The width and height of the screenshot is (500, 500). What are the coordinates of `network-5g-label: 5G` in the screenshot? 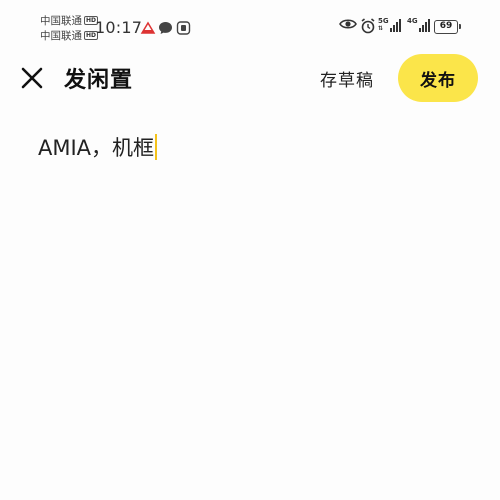 It's located at (383, 21).